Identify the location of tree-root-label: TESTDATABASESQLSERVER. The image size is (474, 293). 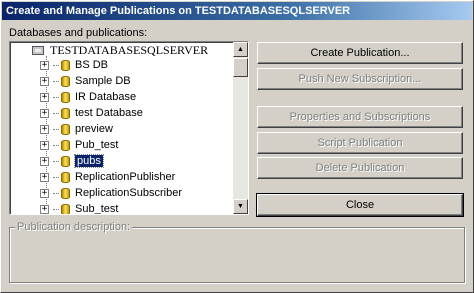
(129, 50).